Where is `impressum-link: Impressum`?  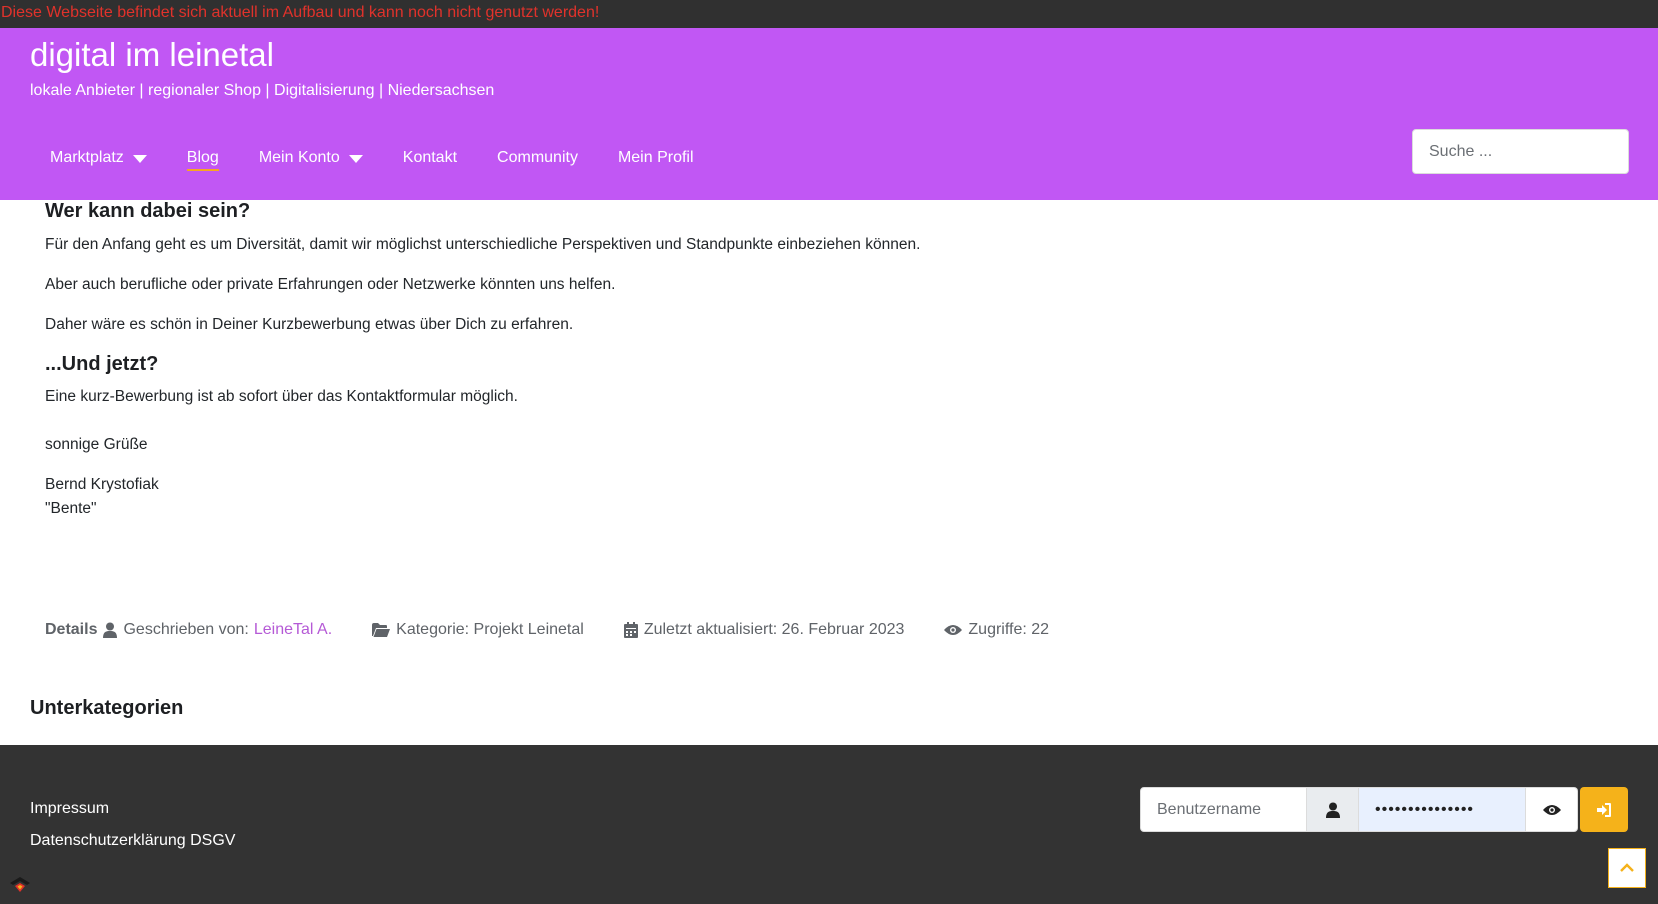 impressum-link: Impressum is located at coordinates (69, 809).